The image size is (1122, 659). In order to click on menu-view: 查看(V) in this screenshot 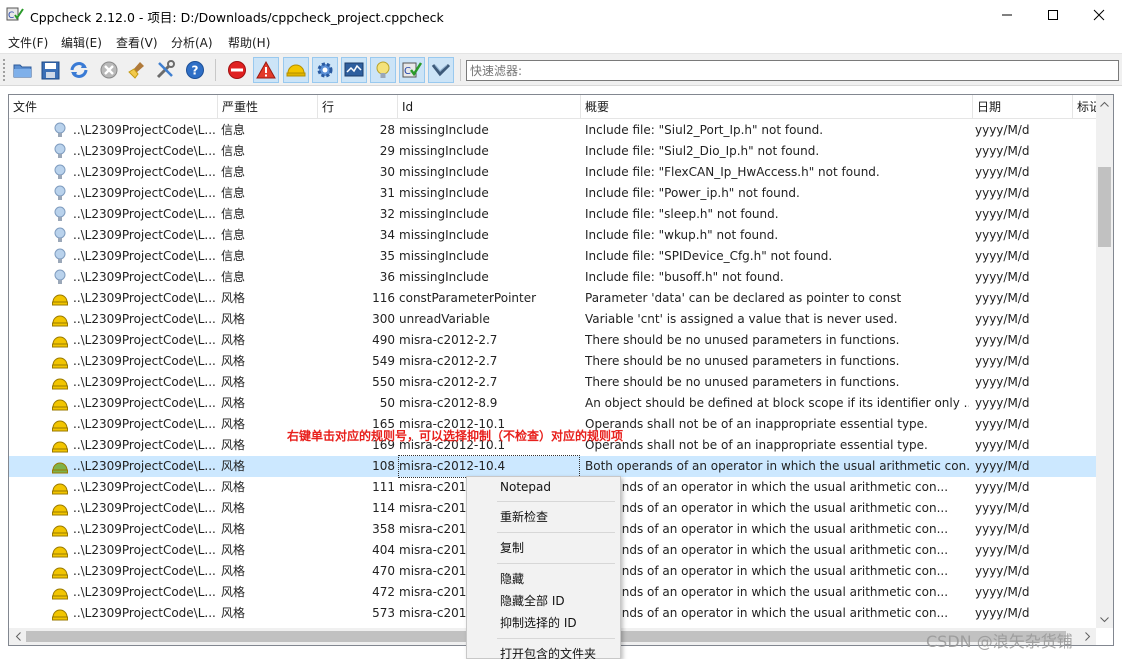, I will do `click(137, 42)`.